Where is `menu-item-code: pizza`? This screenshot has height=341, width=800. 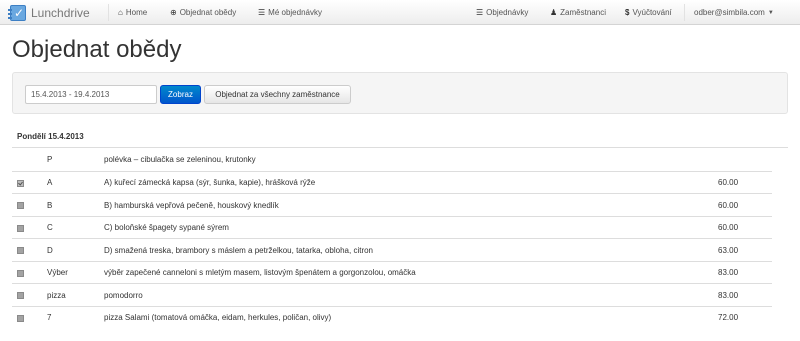
menu-item-code: pizza is located at coordinates (56, 295).